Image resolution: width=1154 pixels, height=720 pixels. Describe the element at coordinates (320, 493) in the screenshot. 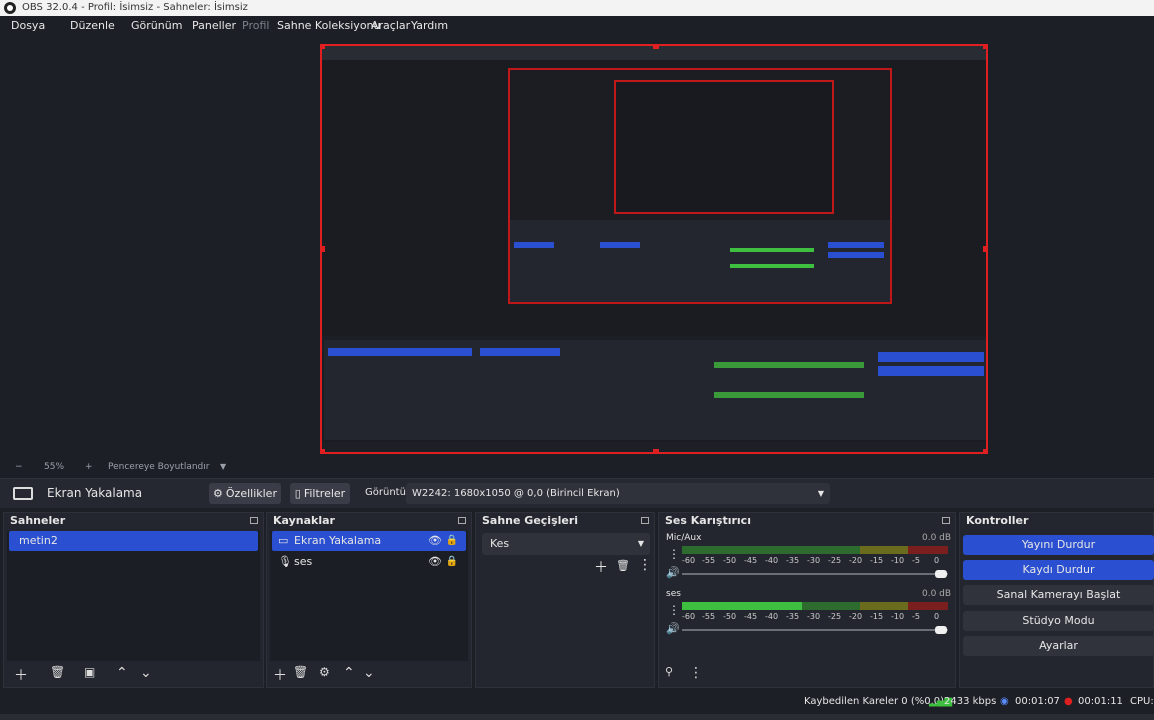

I see `filters-button: ▯ Filtreler` at that location.